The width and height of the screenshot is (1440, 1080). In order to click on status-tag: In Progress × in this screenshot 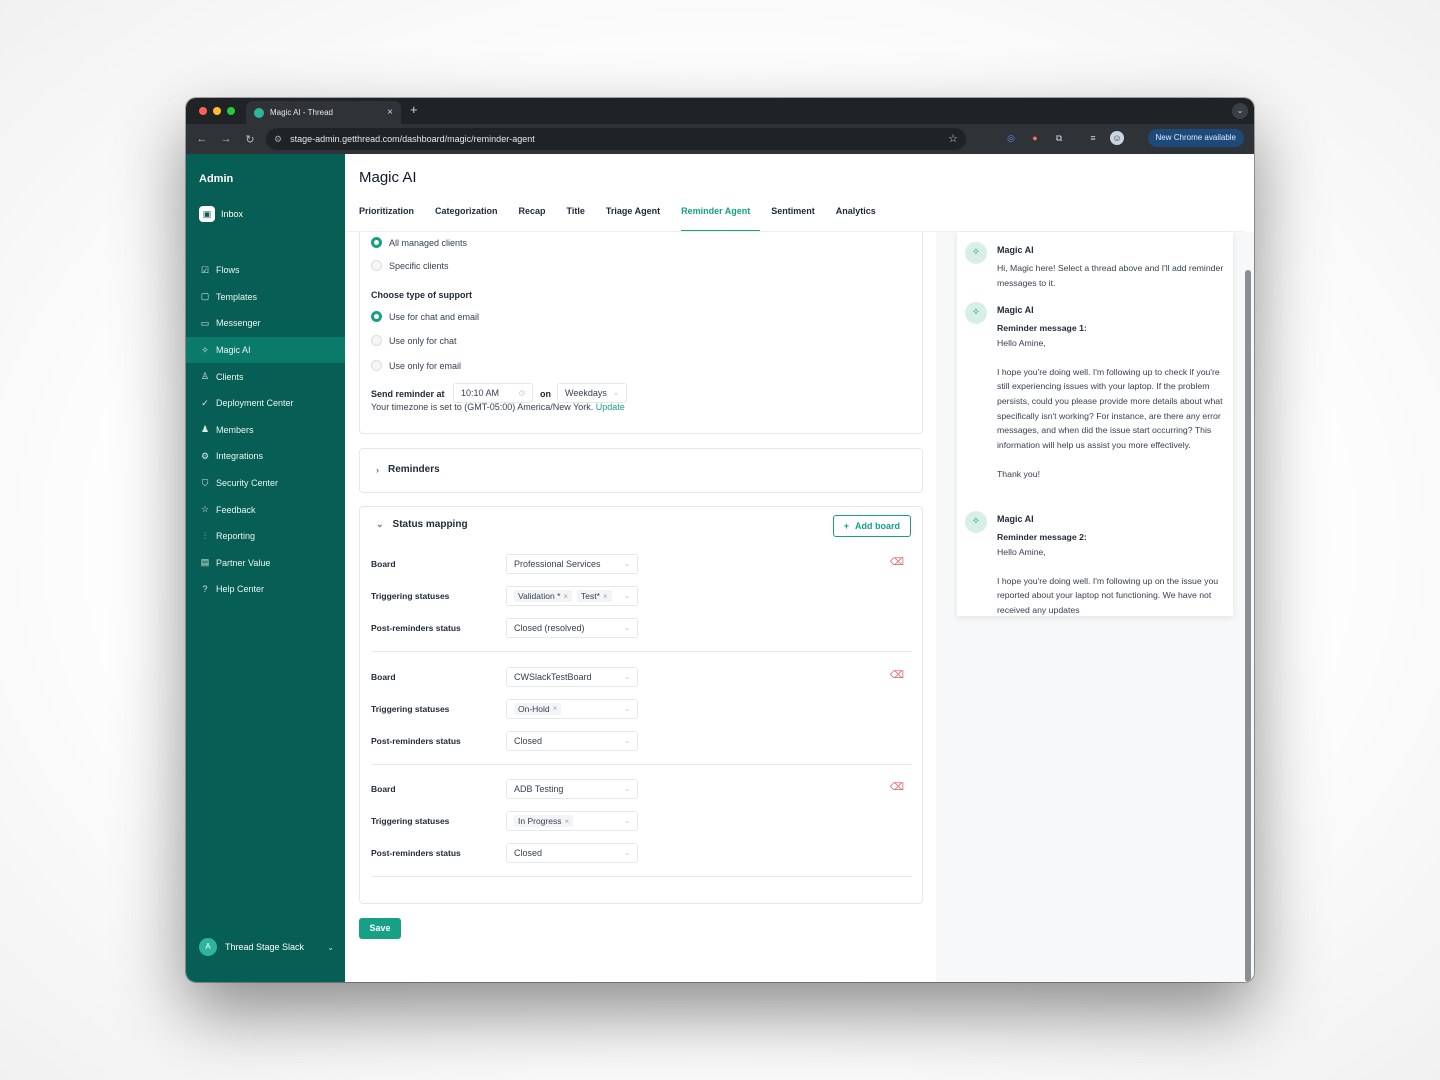, I will do `click(544, 821)`.